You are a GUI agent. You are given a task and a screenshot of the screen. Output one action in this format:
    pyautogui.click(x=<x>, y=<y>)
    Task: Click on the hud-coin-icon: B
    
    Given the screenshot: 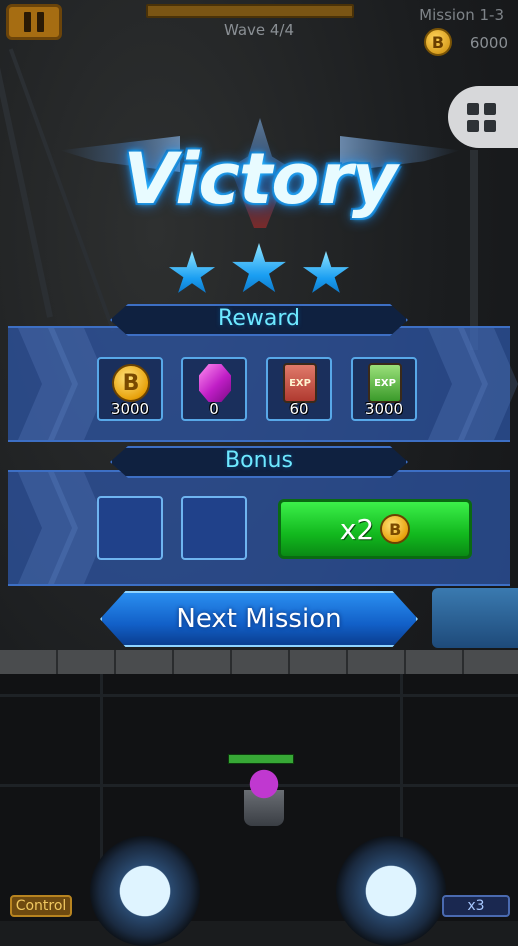 What is the action you would take?
    pyautogui.click(x=438, y=42)
    